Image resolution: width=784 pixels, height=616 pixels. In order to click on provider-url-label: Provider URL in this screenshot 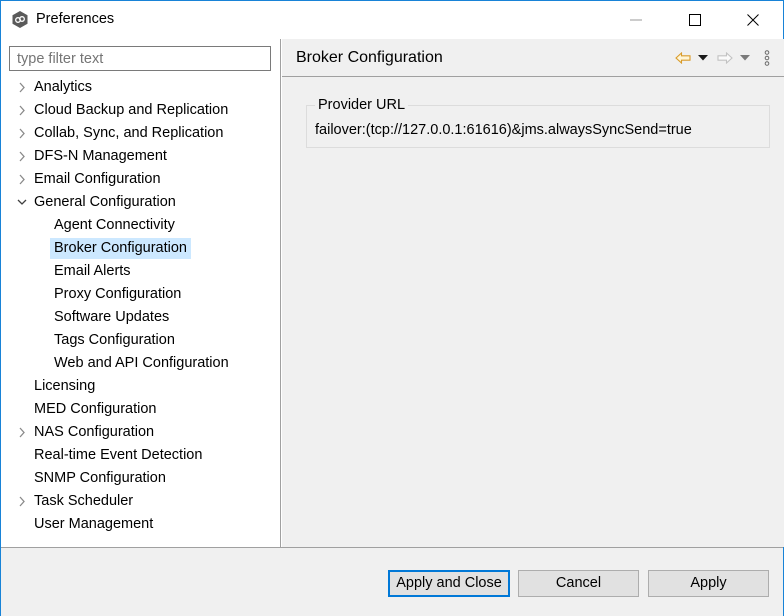, I will do `click(362, 105)`.